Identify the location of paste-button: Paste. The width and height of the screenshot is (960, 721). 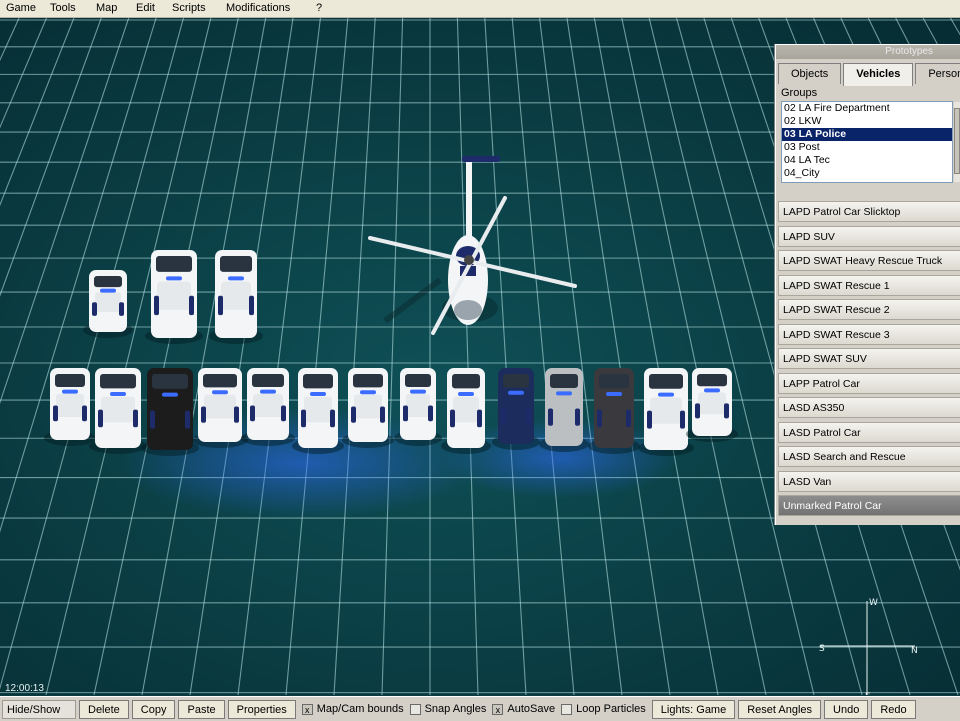
(201, 709).